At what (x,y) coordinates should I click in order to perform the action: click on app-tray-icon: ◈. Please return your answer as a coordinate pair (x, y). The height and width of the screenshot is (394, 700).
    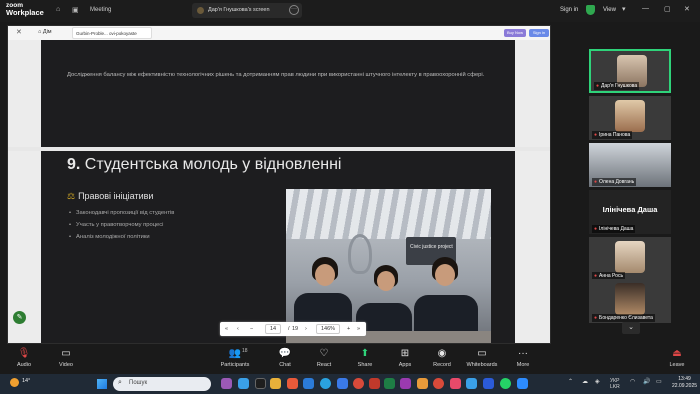
    Looking at the image, I should click on (597, 381).